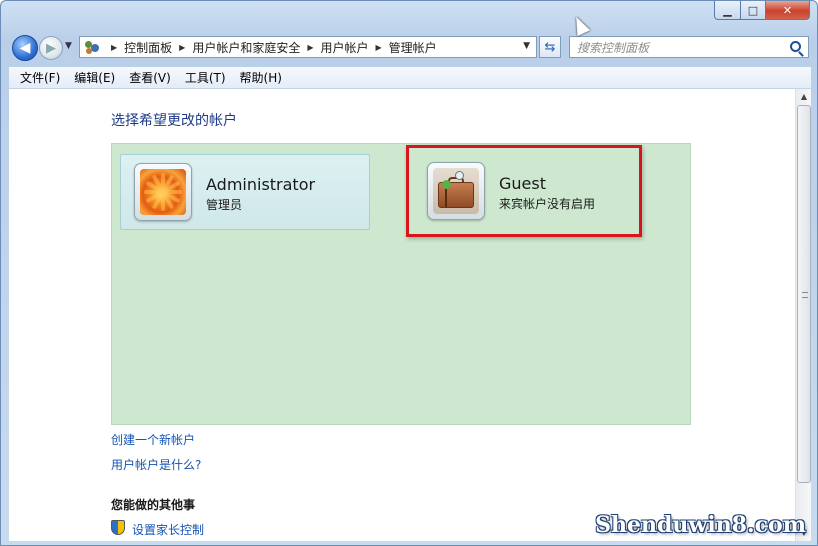 The image size is (818, 546). What do you see at coordinates (92, 47) in the screenshot?
I see `control-panel-users-icon` at bounding box center [92, 47].